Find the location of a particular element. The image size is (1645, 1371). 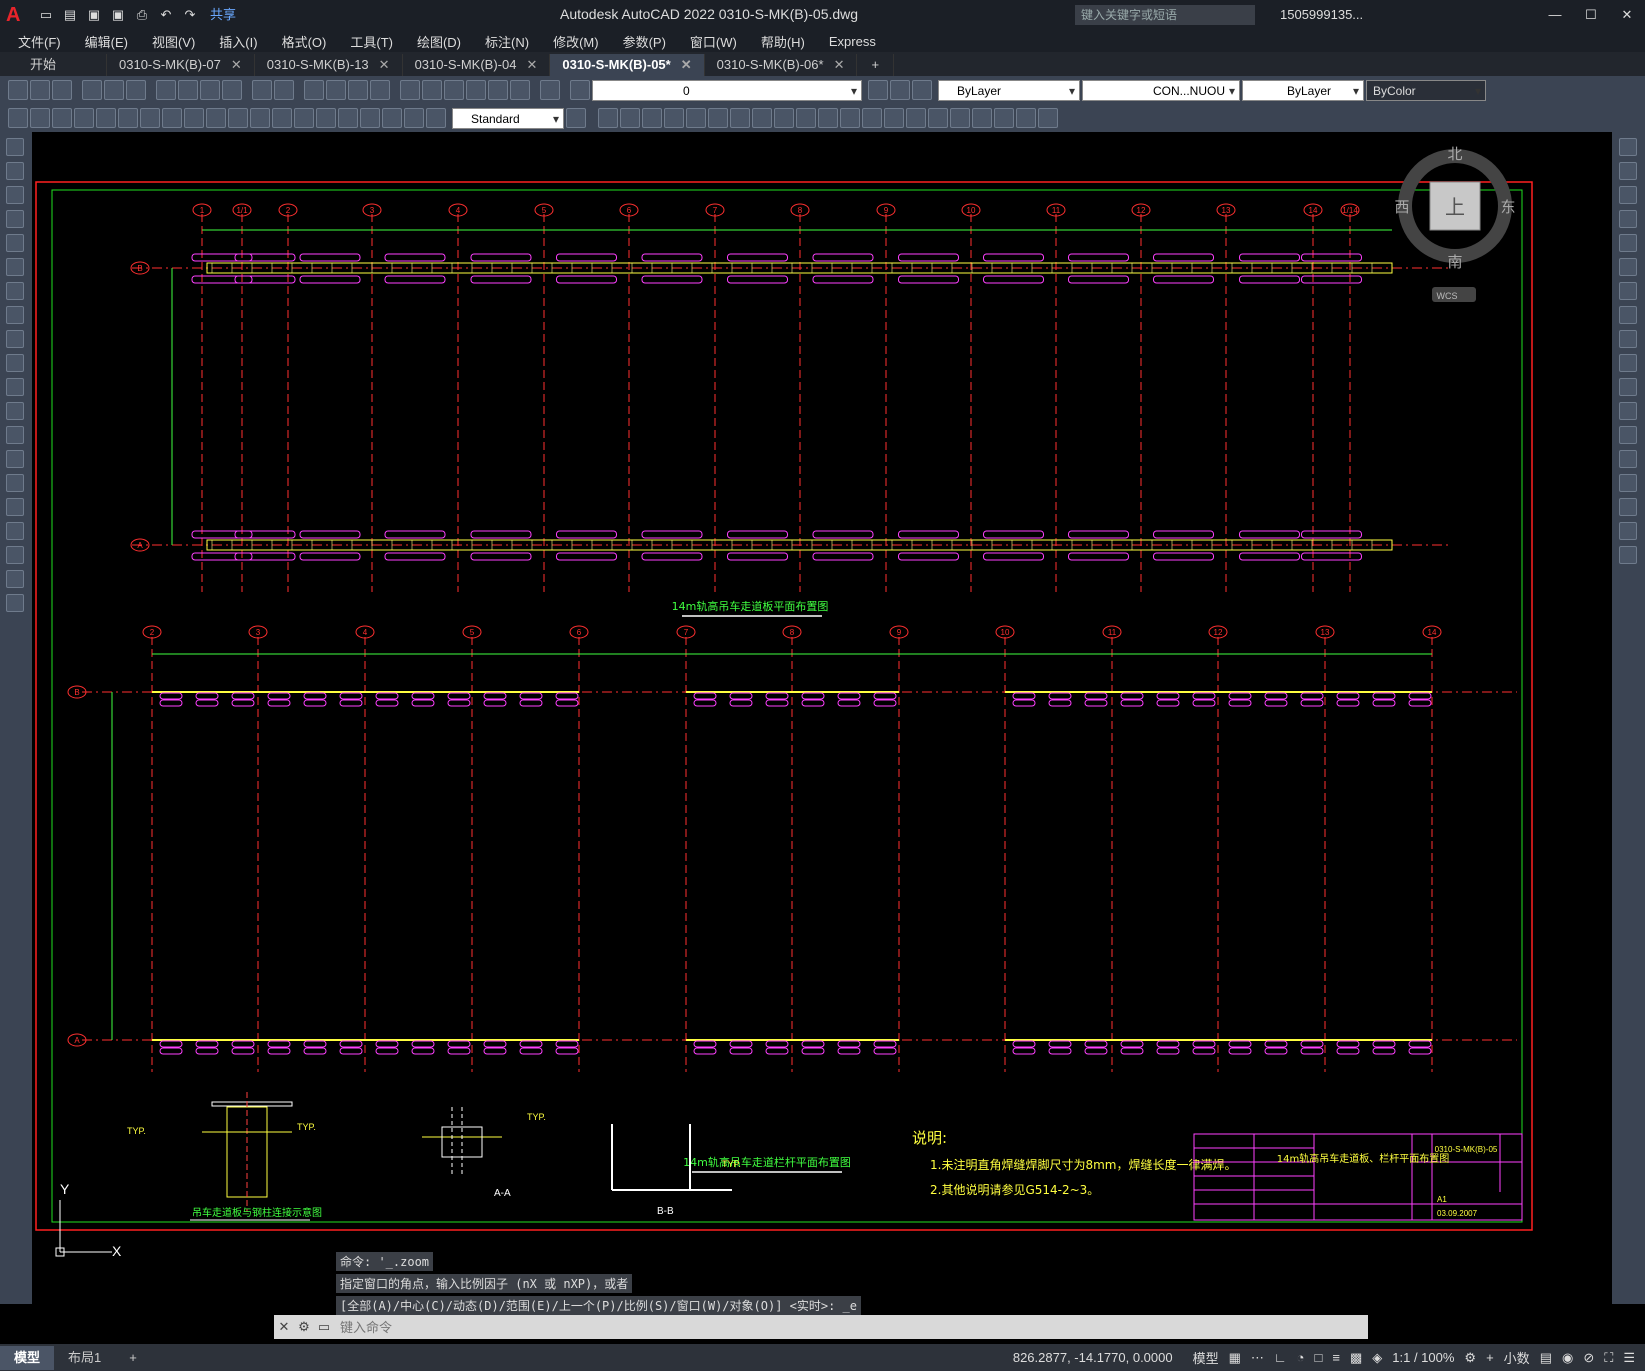

new-icon is located at coordinates (18, 90).